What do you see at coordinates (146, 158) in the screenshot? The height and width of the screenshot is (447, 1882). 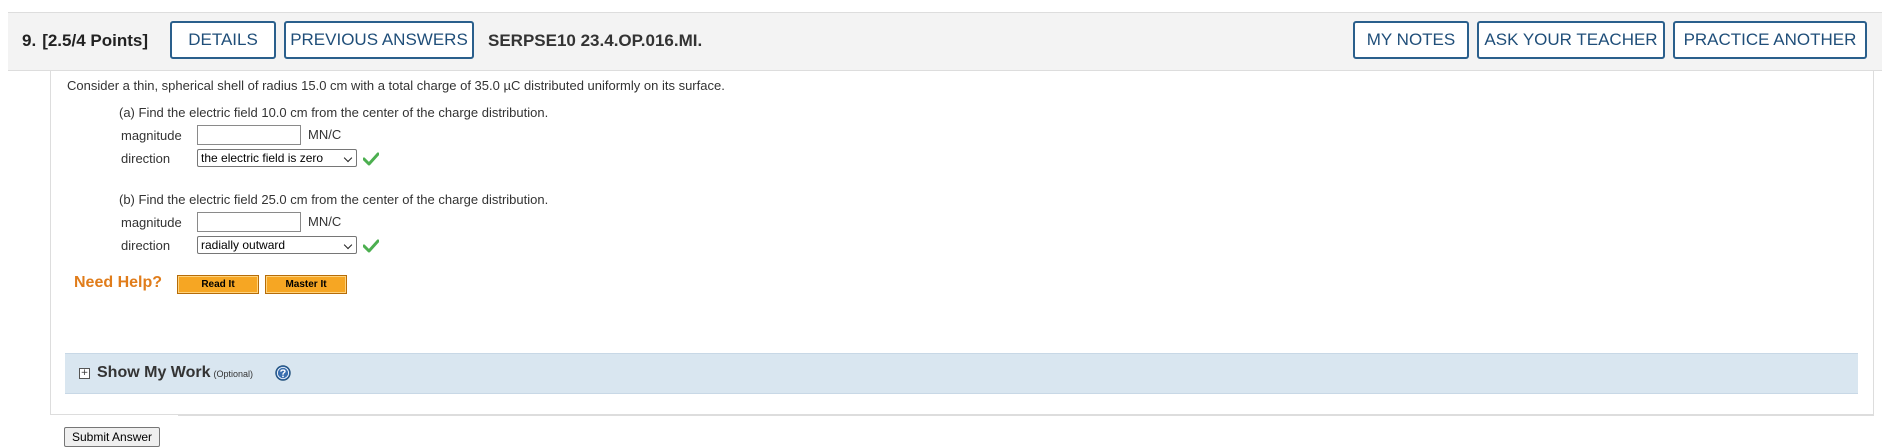 I see `part-a-direction-label: direction` at bounding box center [146, 158].